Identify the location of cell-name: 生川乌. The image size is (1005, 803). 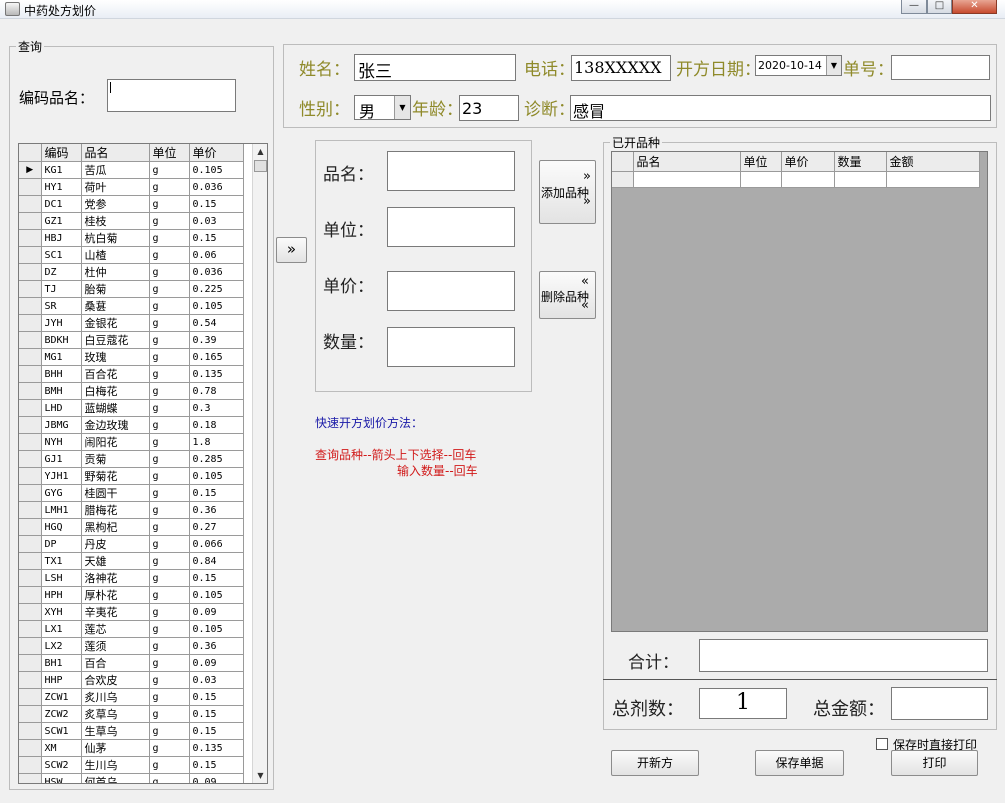
(115, 765).